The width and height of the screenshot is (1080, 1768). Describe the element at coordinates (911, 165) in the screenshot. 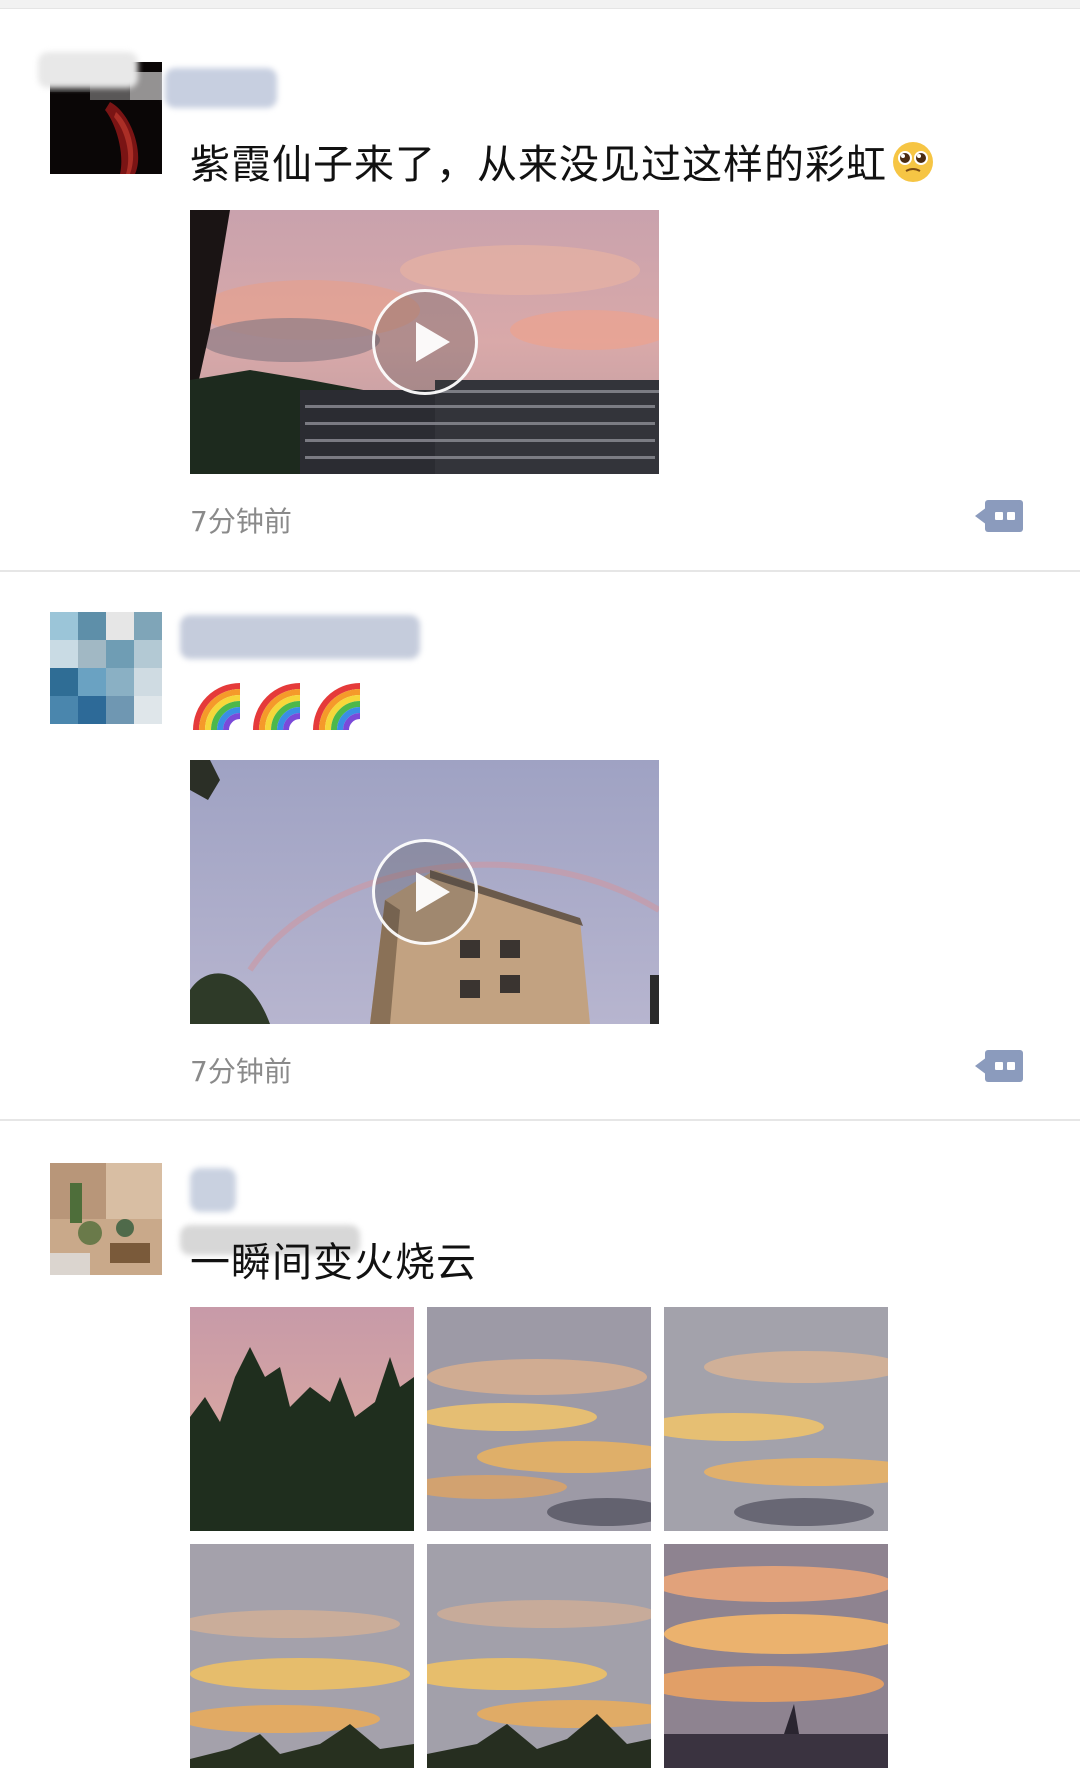

I see `pleading-face-emoji` at that location.